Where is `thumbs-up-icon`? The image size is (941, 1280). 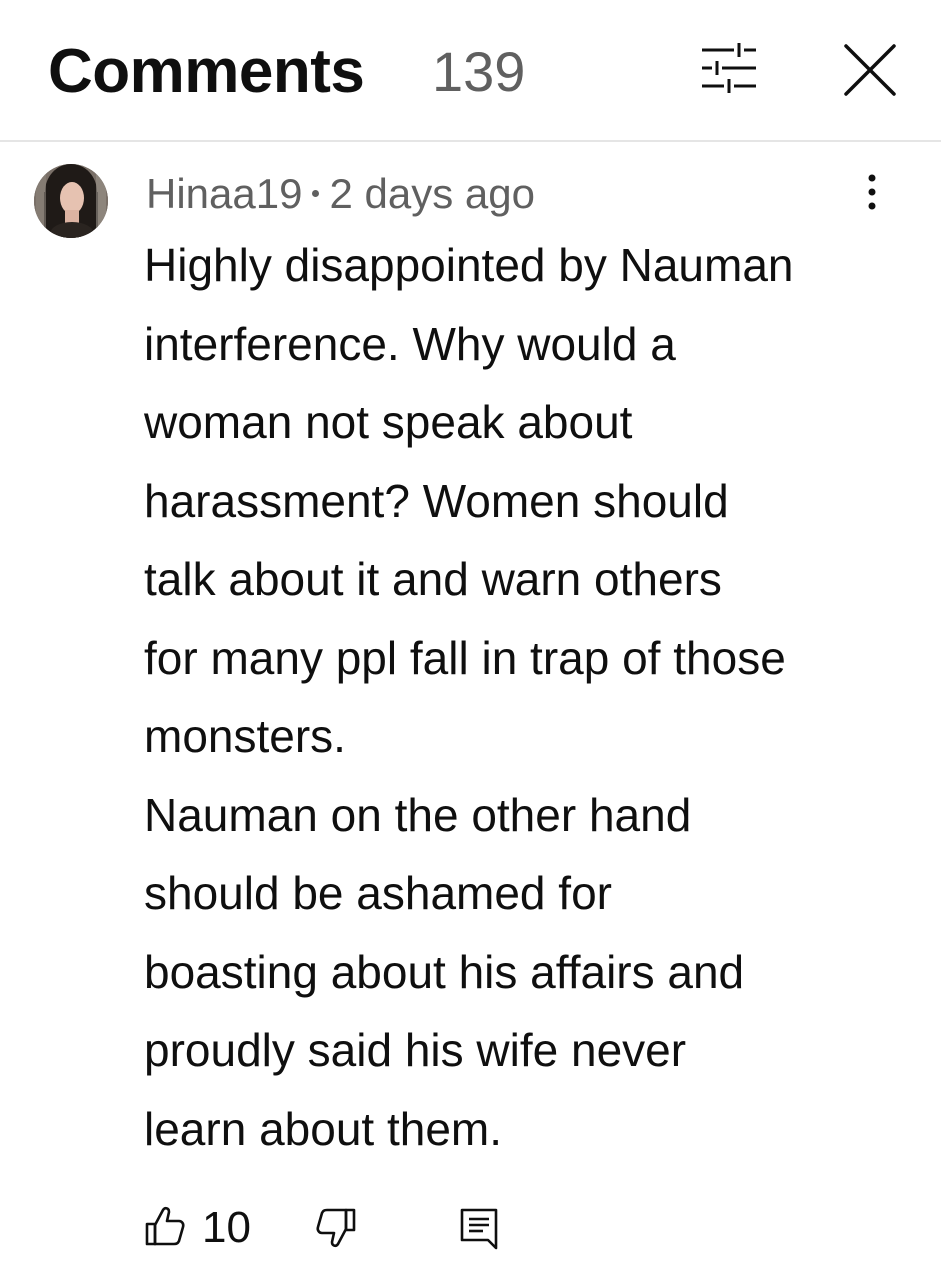 thumbs-up-icon is located at coordinates (165, 1228).